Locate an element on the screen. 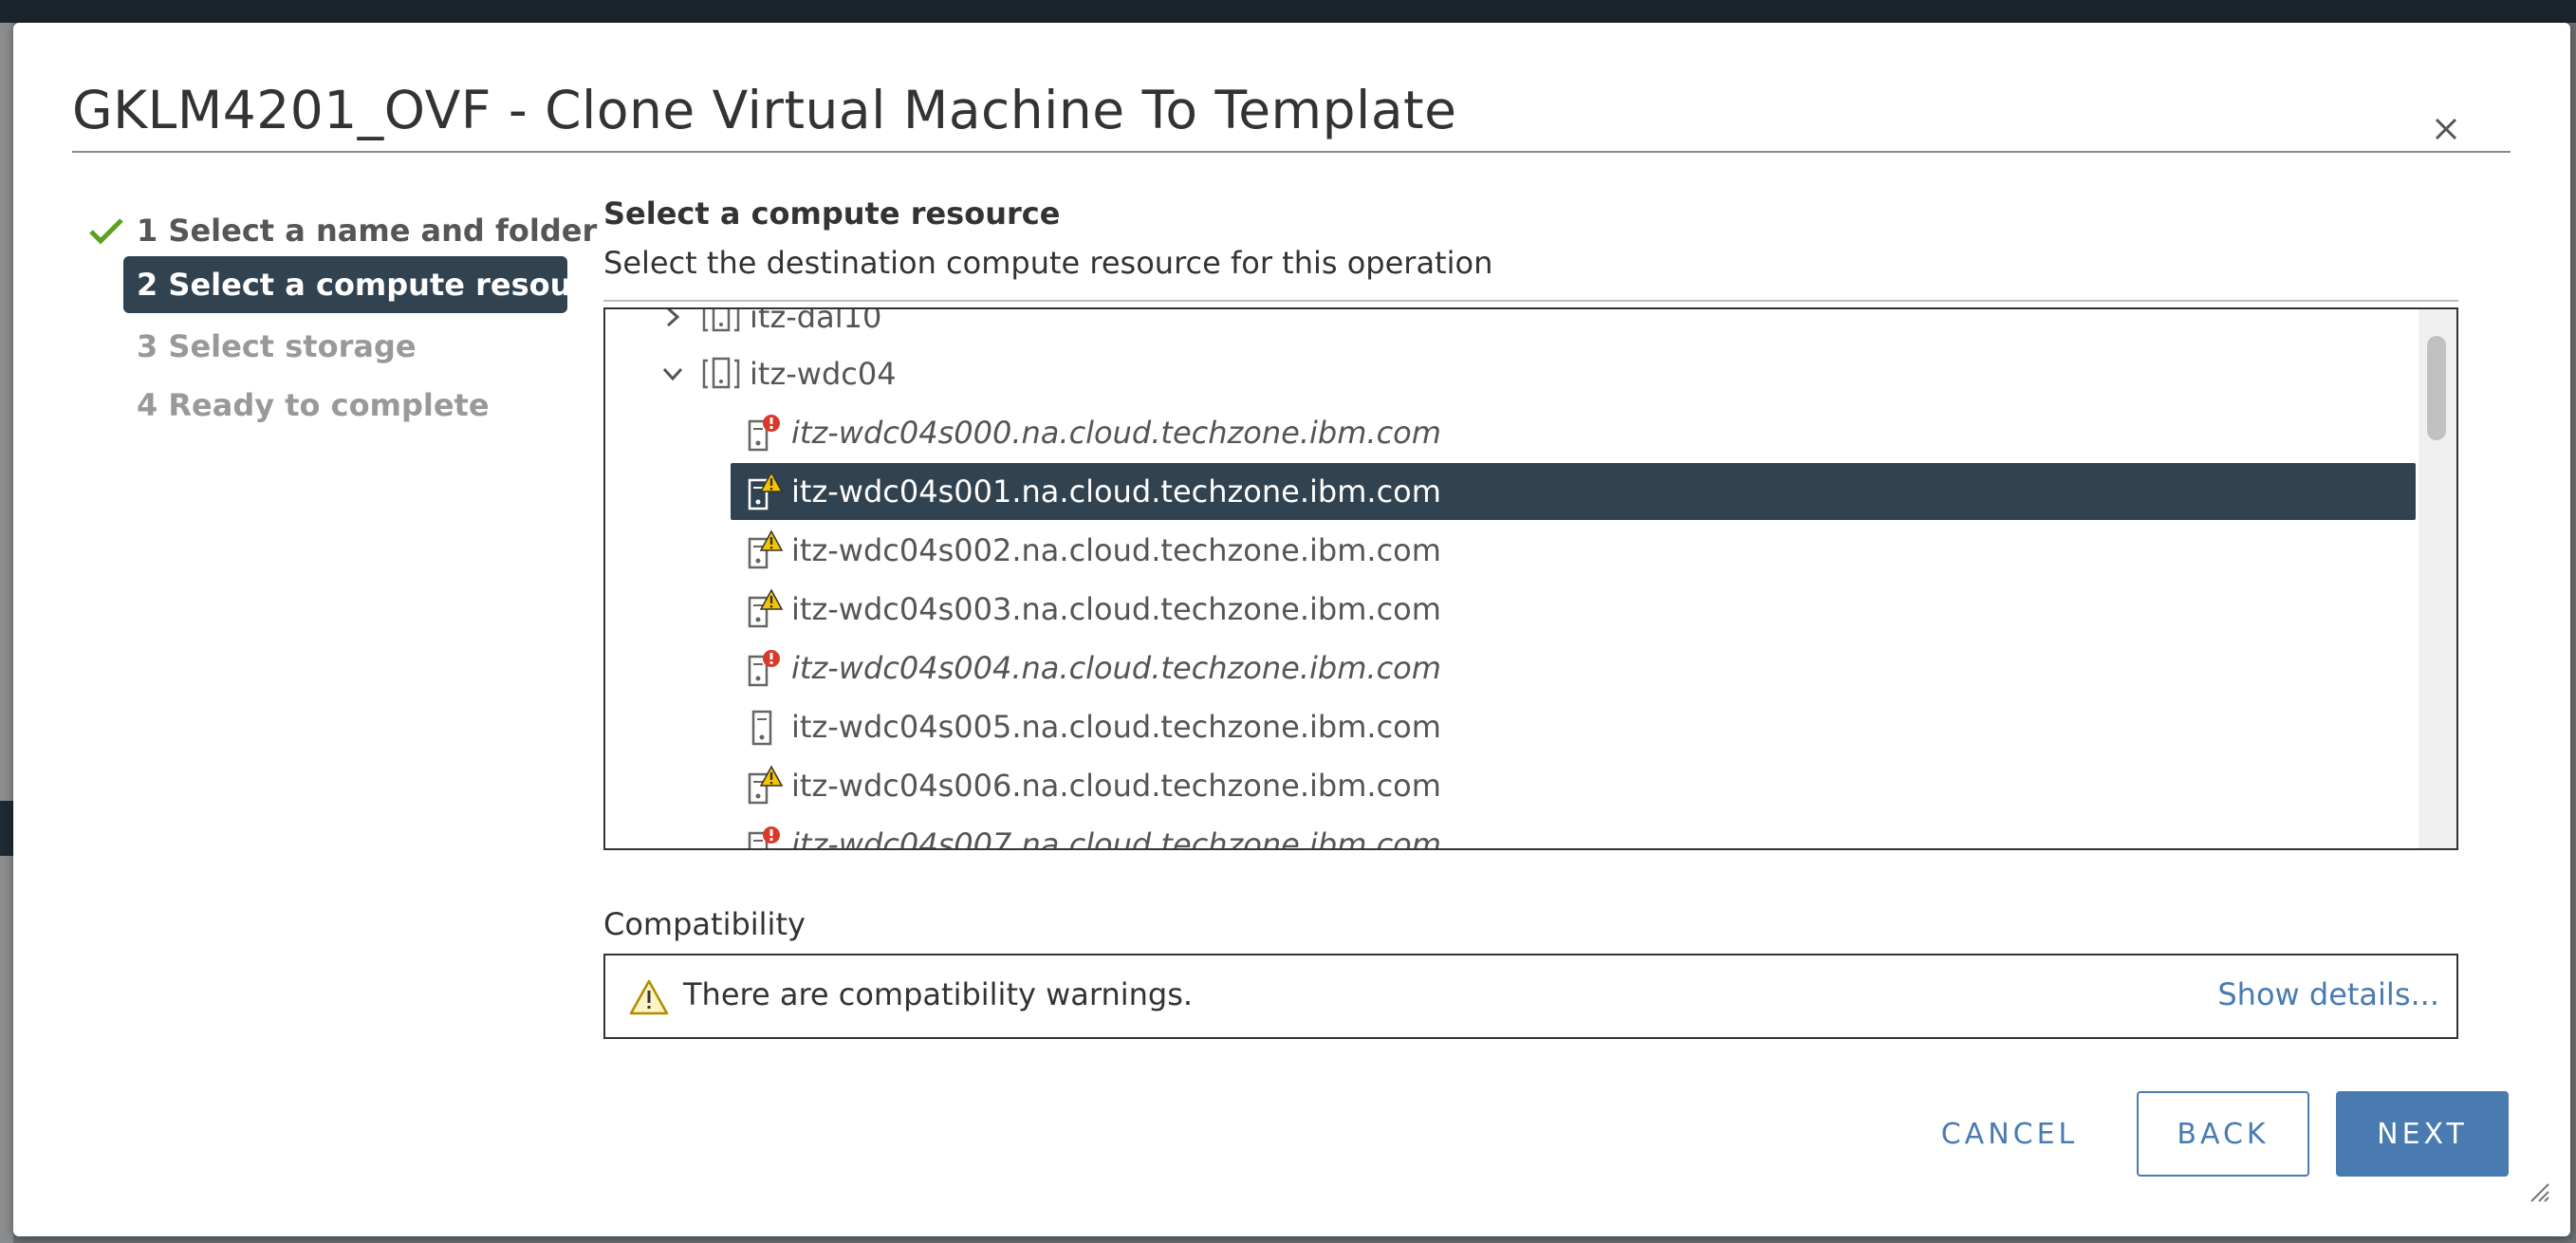 The width and height of the screenshot is (2576, 1243). tree-row-label: itz-wdc04s006.na.cloud.techzone.ibm.com is located at coordinates (1116, 786).